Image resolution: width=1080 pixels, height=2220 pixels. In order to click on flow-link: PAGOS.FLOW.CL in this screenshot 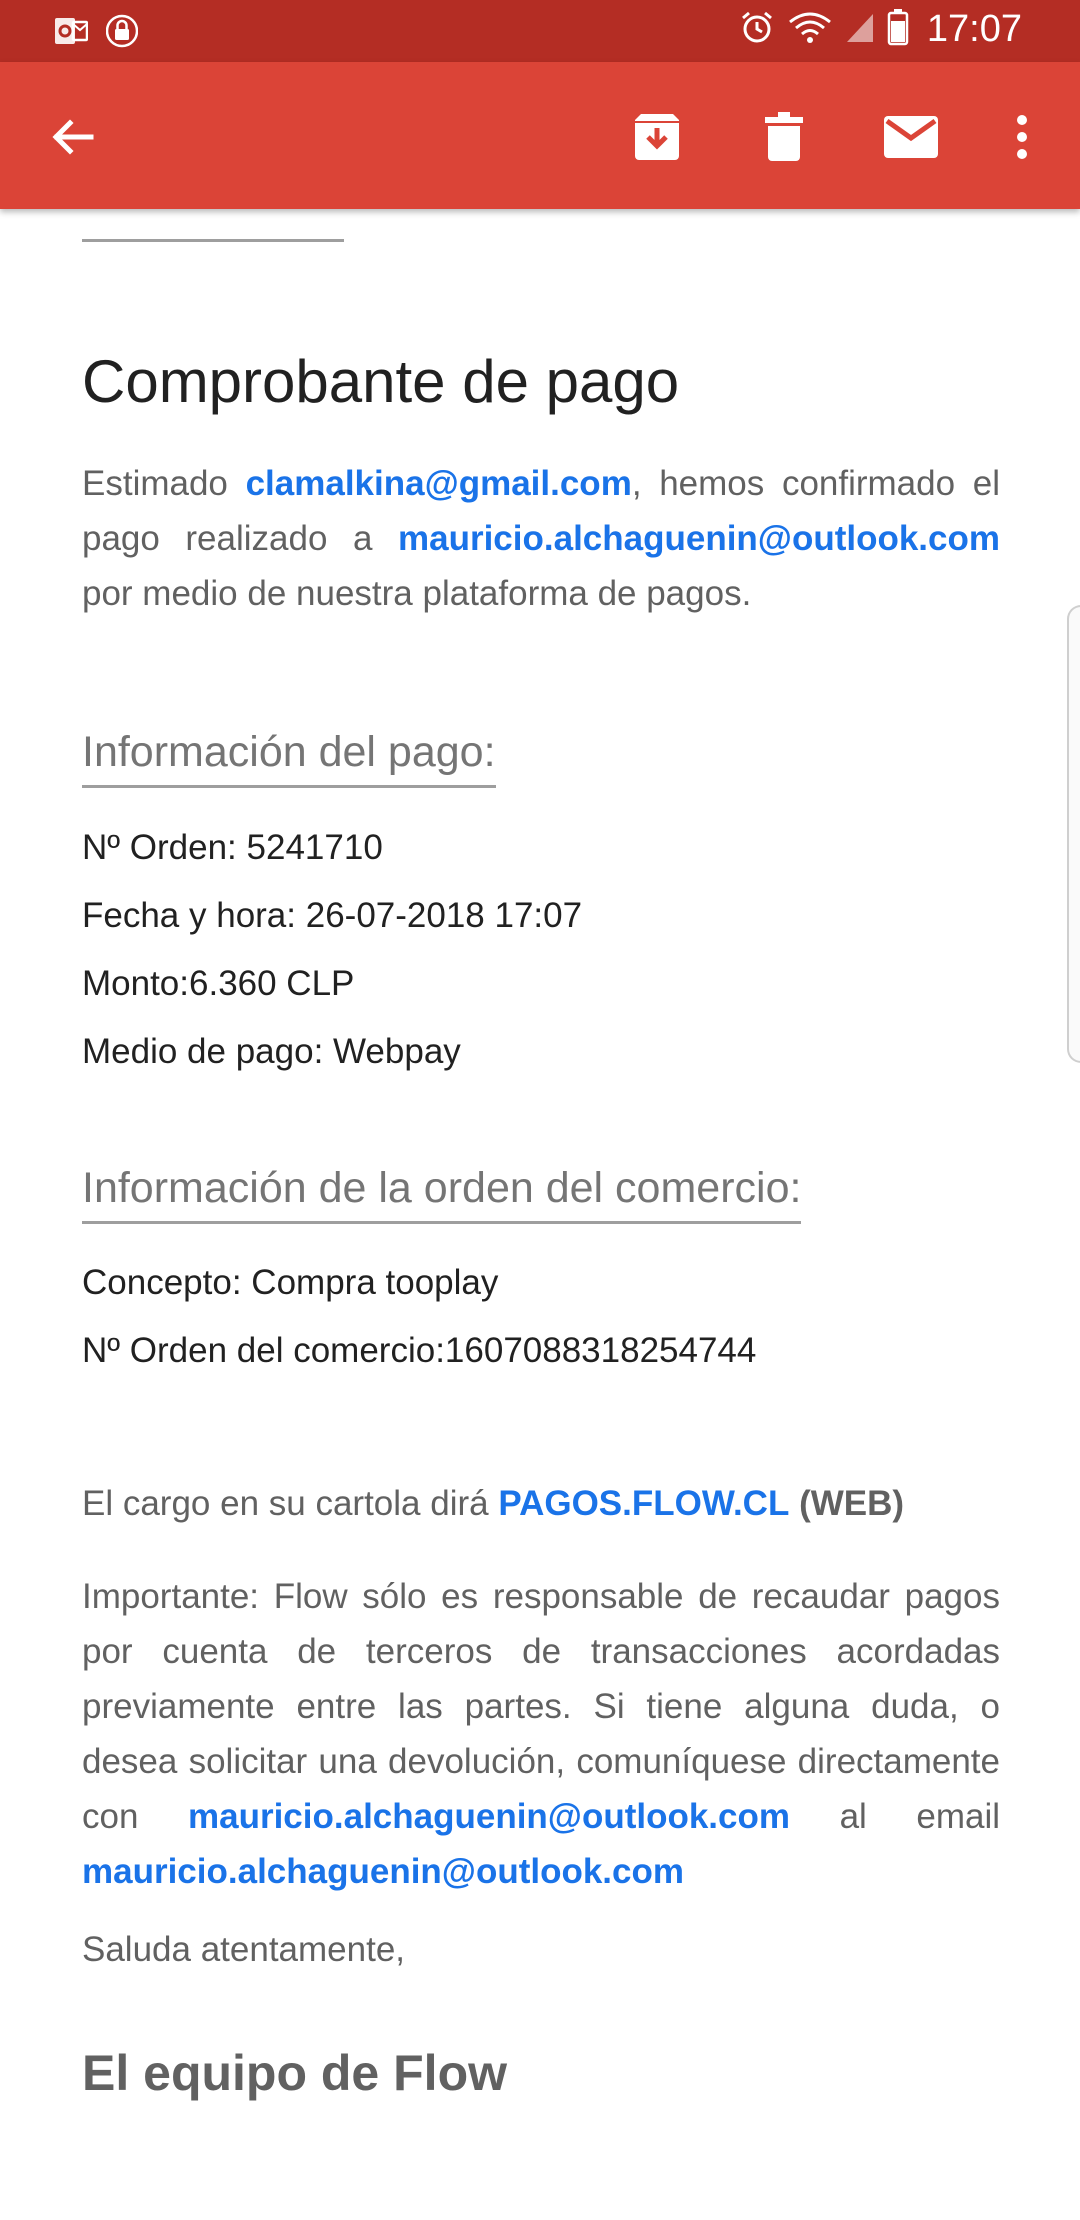, I will do `click(643, 1503)`.